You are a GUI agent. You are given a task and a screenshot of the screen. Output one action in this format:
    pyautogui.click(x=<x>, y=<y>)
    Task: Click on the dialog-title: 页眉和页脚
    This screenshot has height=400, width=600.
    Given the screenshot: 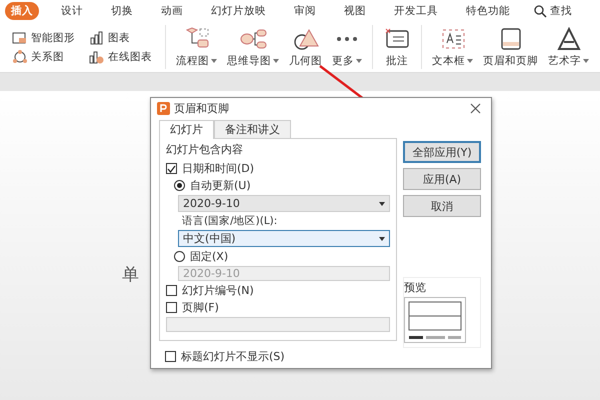 What is the action you would take?
    pyautogui.click(x=201, y=108)
    